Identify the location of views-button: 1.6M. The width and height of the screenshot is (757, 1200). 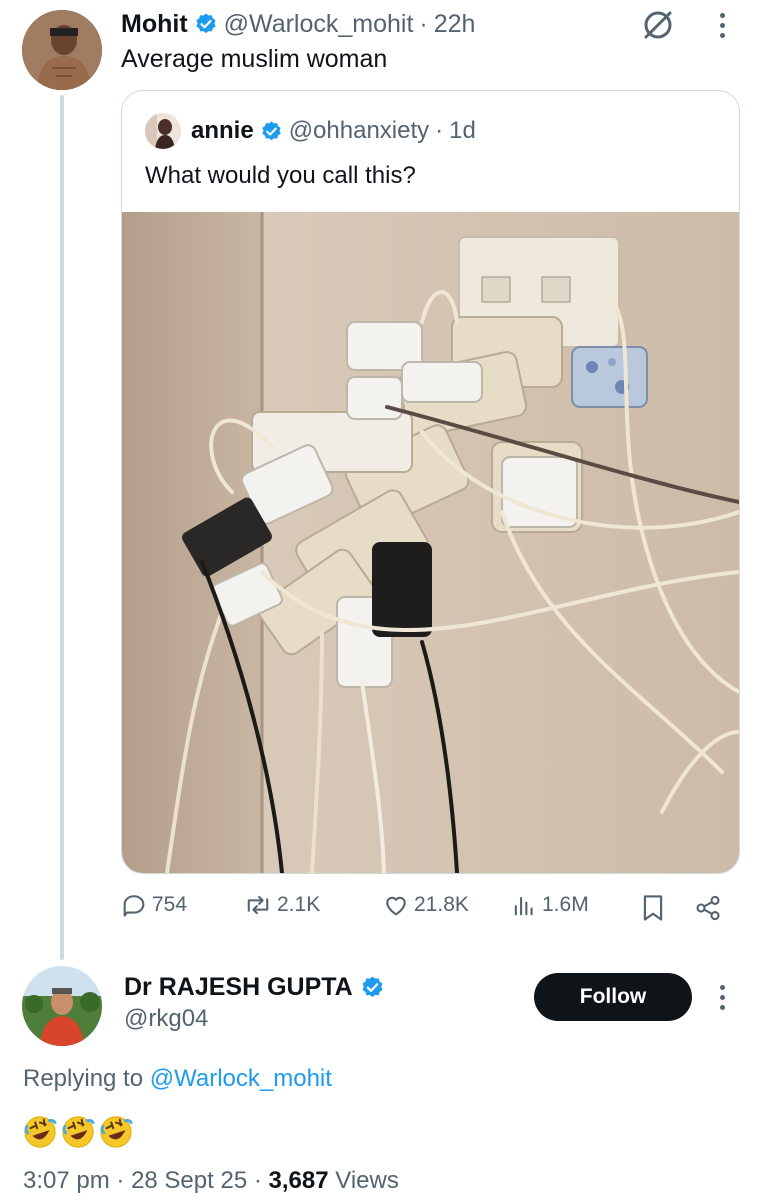
(549, 905).